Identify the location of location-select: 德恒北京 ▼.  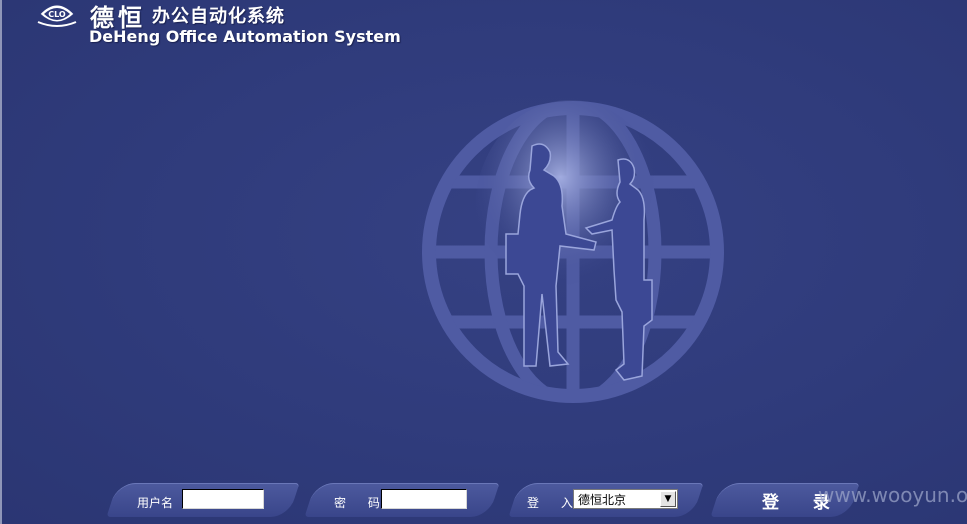
(625, 499).